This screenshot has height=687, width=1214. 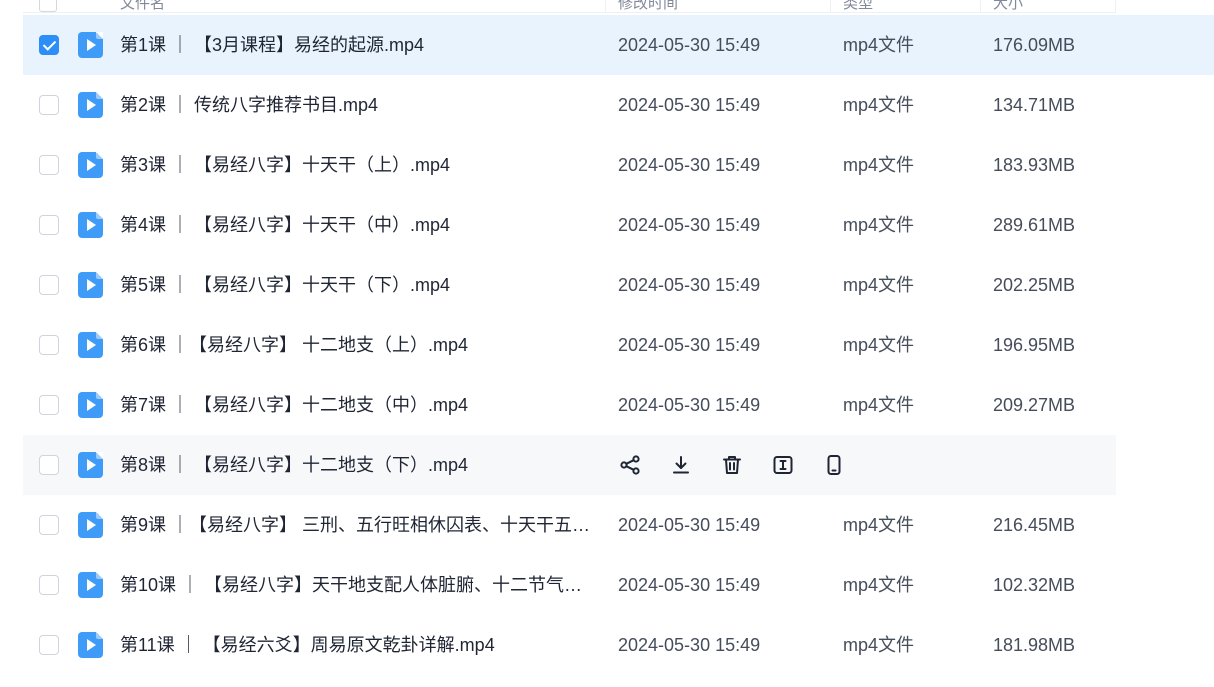 What do you see at coordinates (681, 465) in the screenshot?
I see `download-icon` at bounding box center [681, 465].